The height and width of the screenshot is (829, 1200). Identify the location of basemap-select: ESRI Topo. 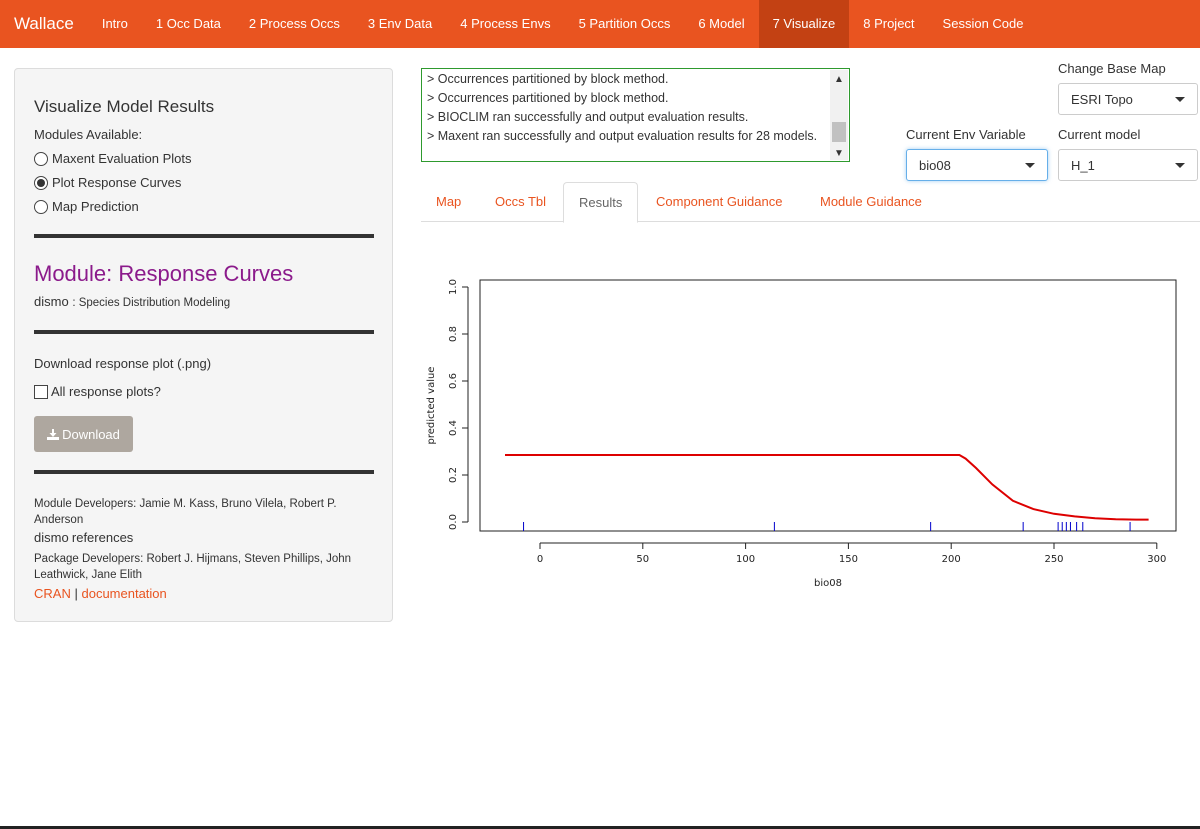
(1128, 99).